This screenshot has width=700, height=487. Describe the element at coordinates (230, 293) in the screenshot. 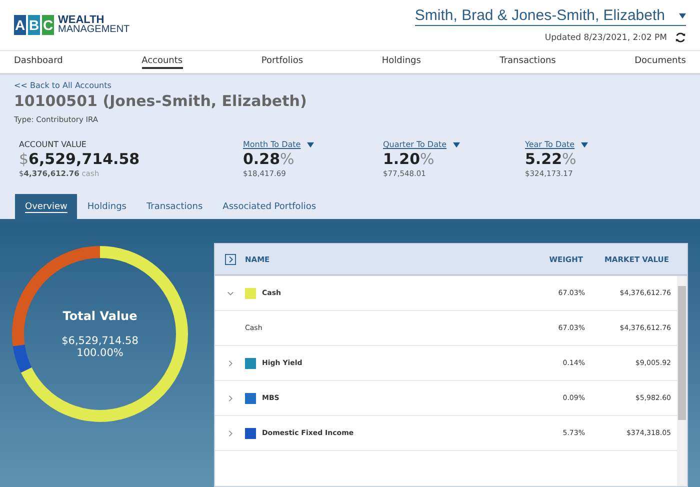

I see `chevron-down-icon` at that location.